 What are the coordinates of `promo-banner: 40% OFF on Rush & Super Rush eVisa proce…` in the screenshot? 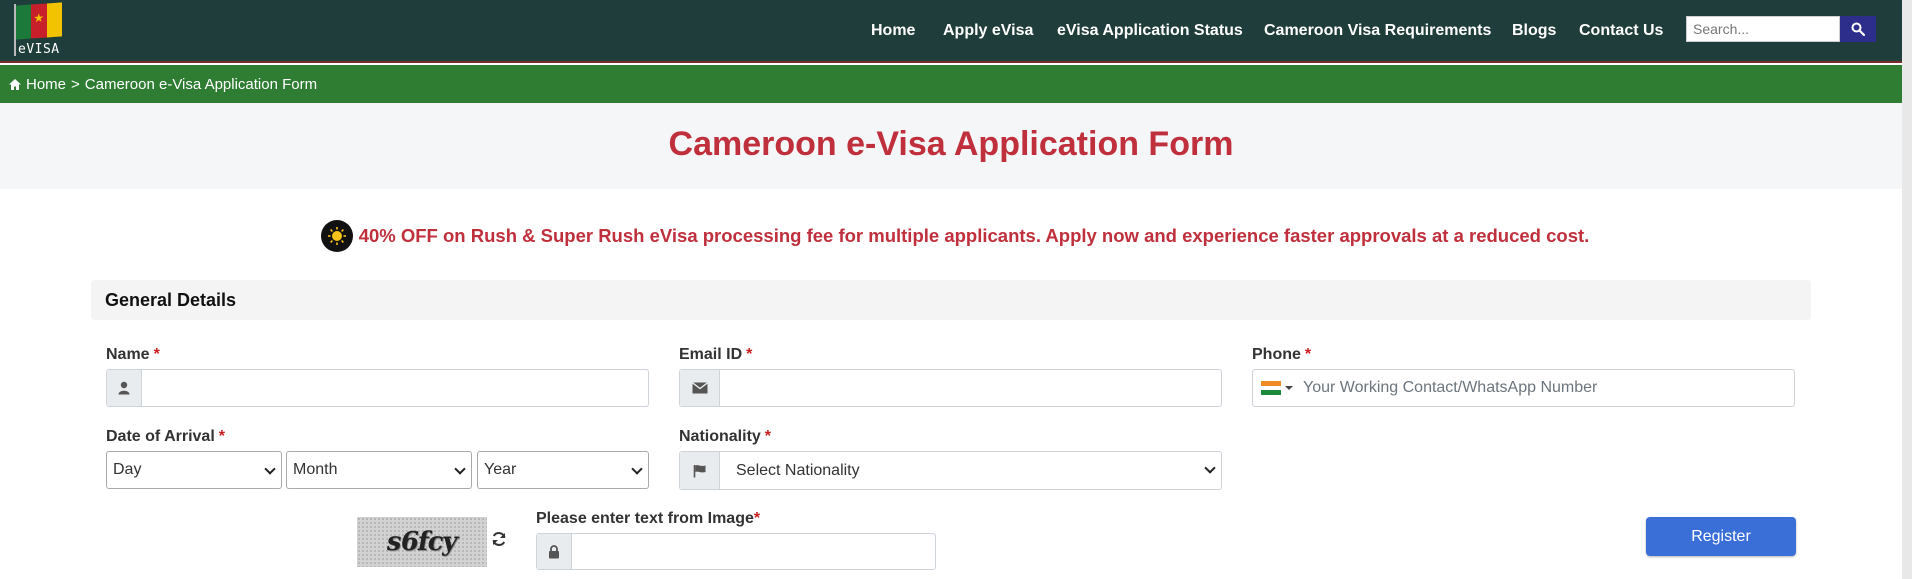 It's located at (951, 236).